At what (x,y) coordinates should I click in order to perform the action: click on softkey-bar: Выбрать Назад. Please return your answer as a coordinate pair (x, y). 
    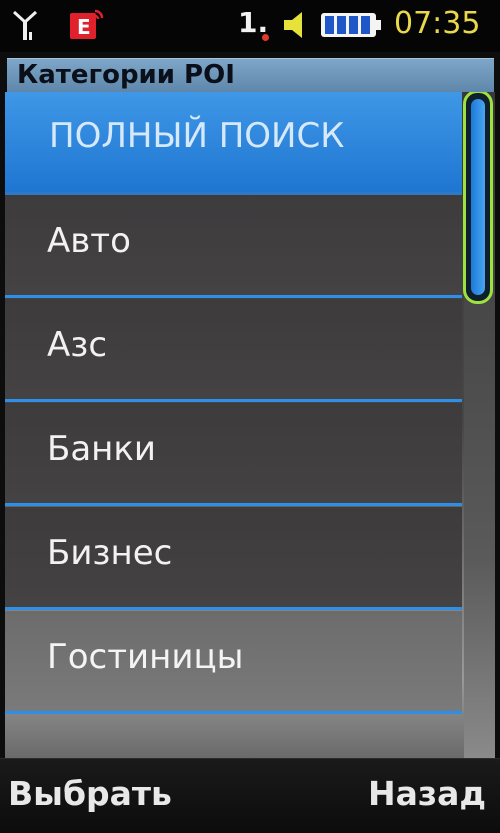
    Looking at the image, I should click on (250, 795).